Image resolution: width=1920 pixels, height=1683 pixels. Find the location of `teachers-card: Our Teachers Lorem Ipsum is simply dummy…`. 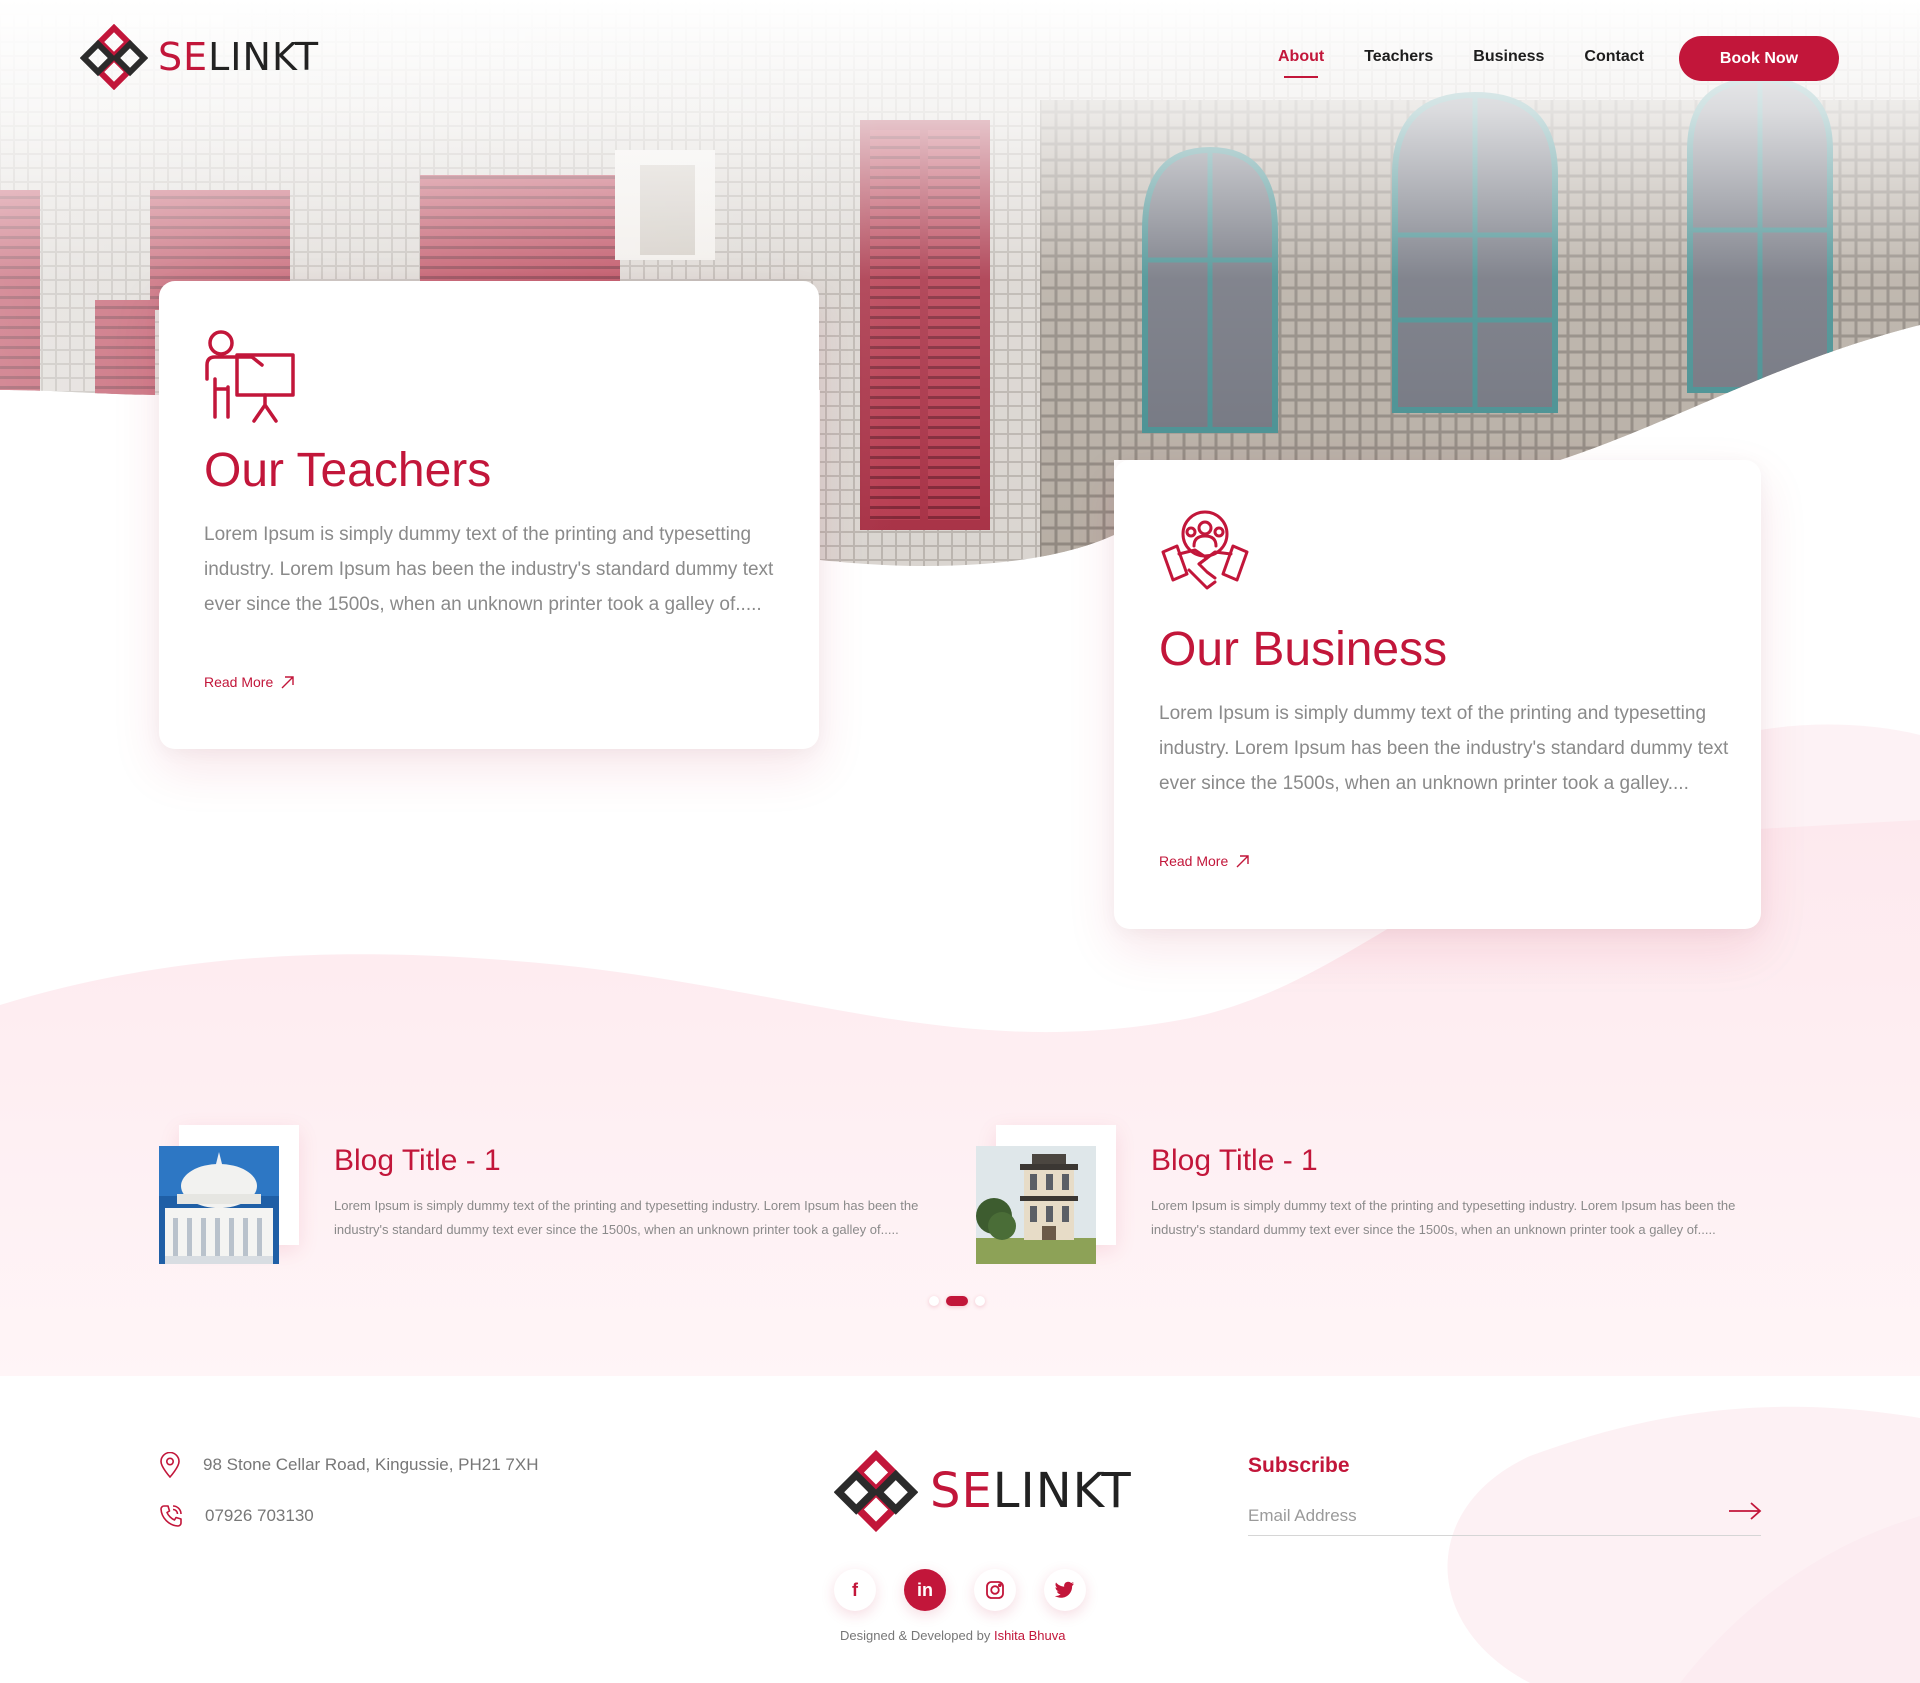

teachers-card: Our Teachers Lorem Ipsum is simply dummy… is located at coordinates (489, 515).